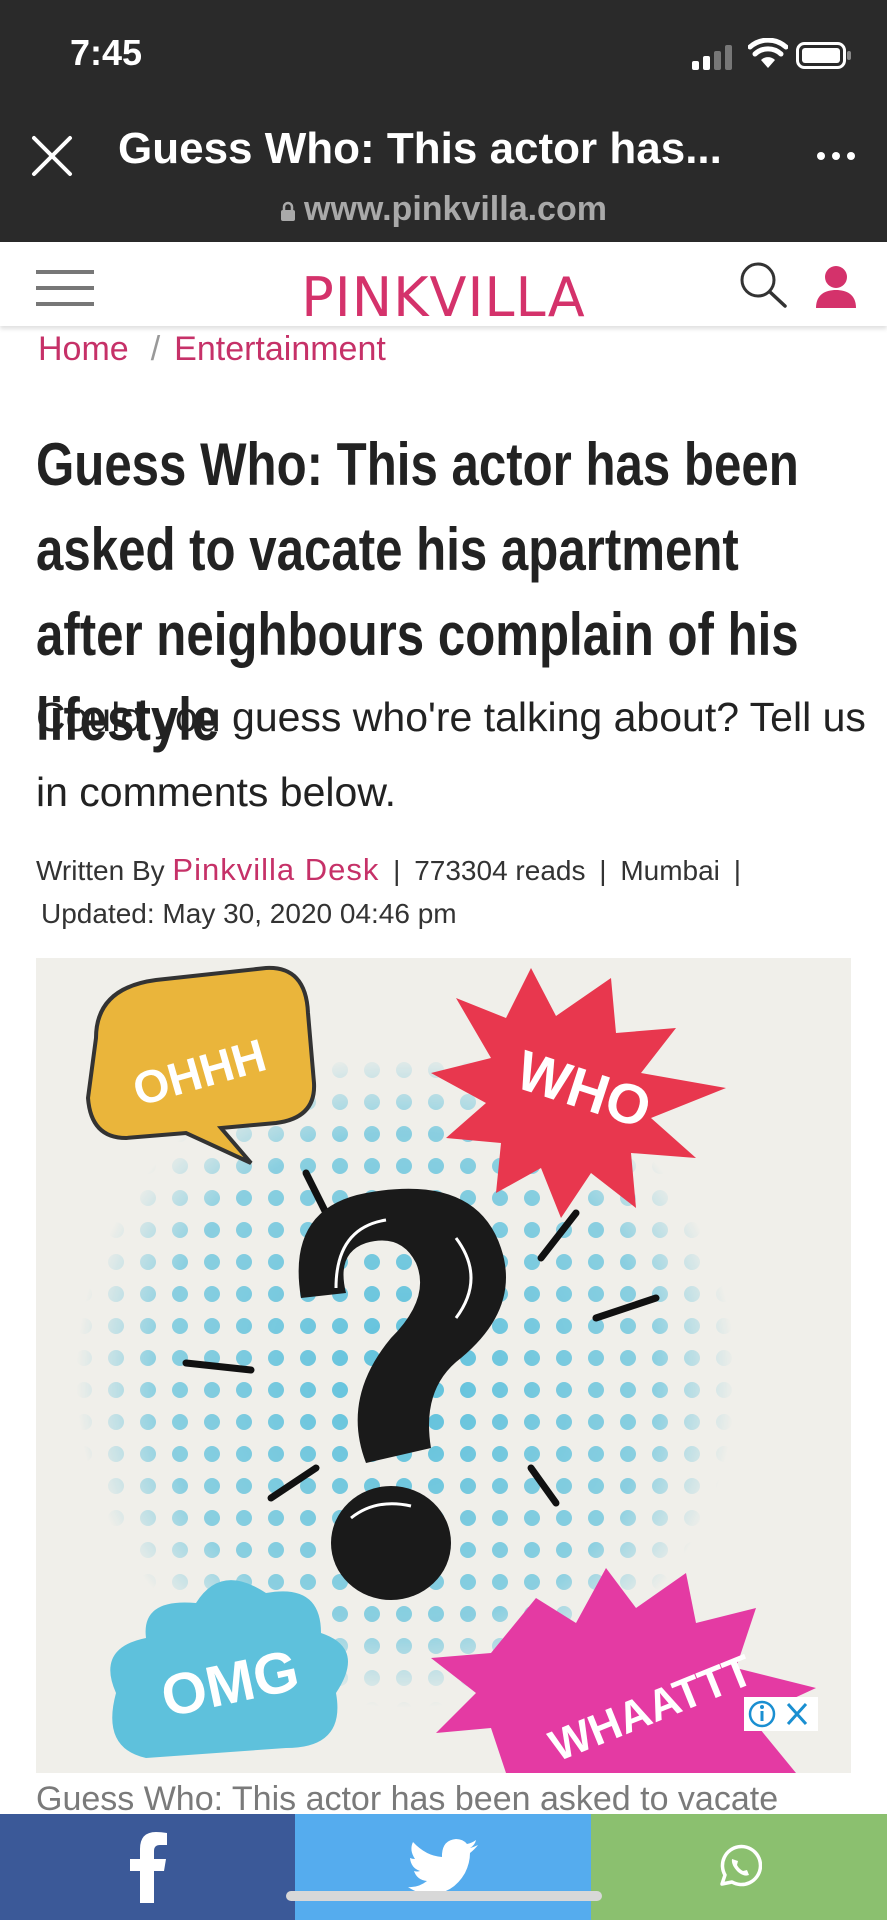  I want to click on ad-info-icon, so click(778, 1714).